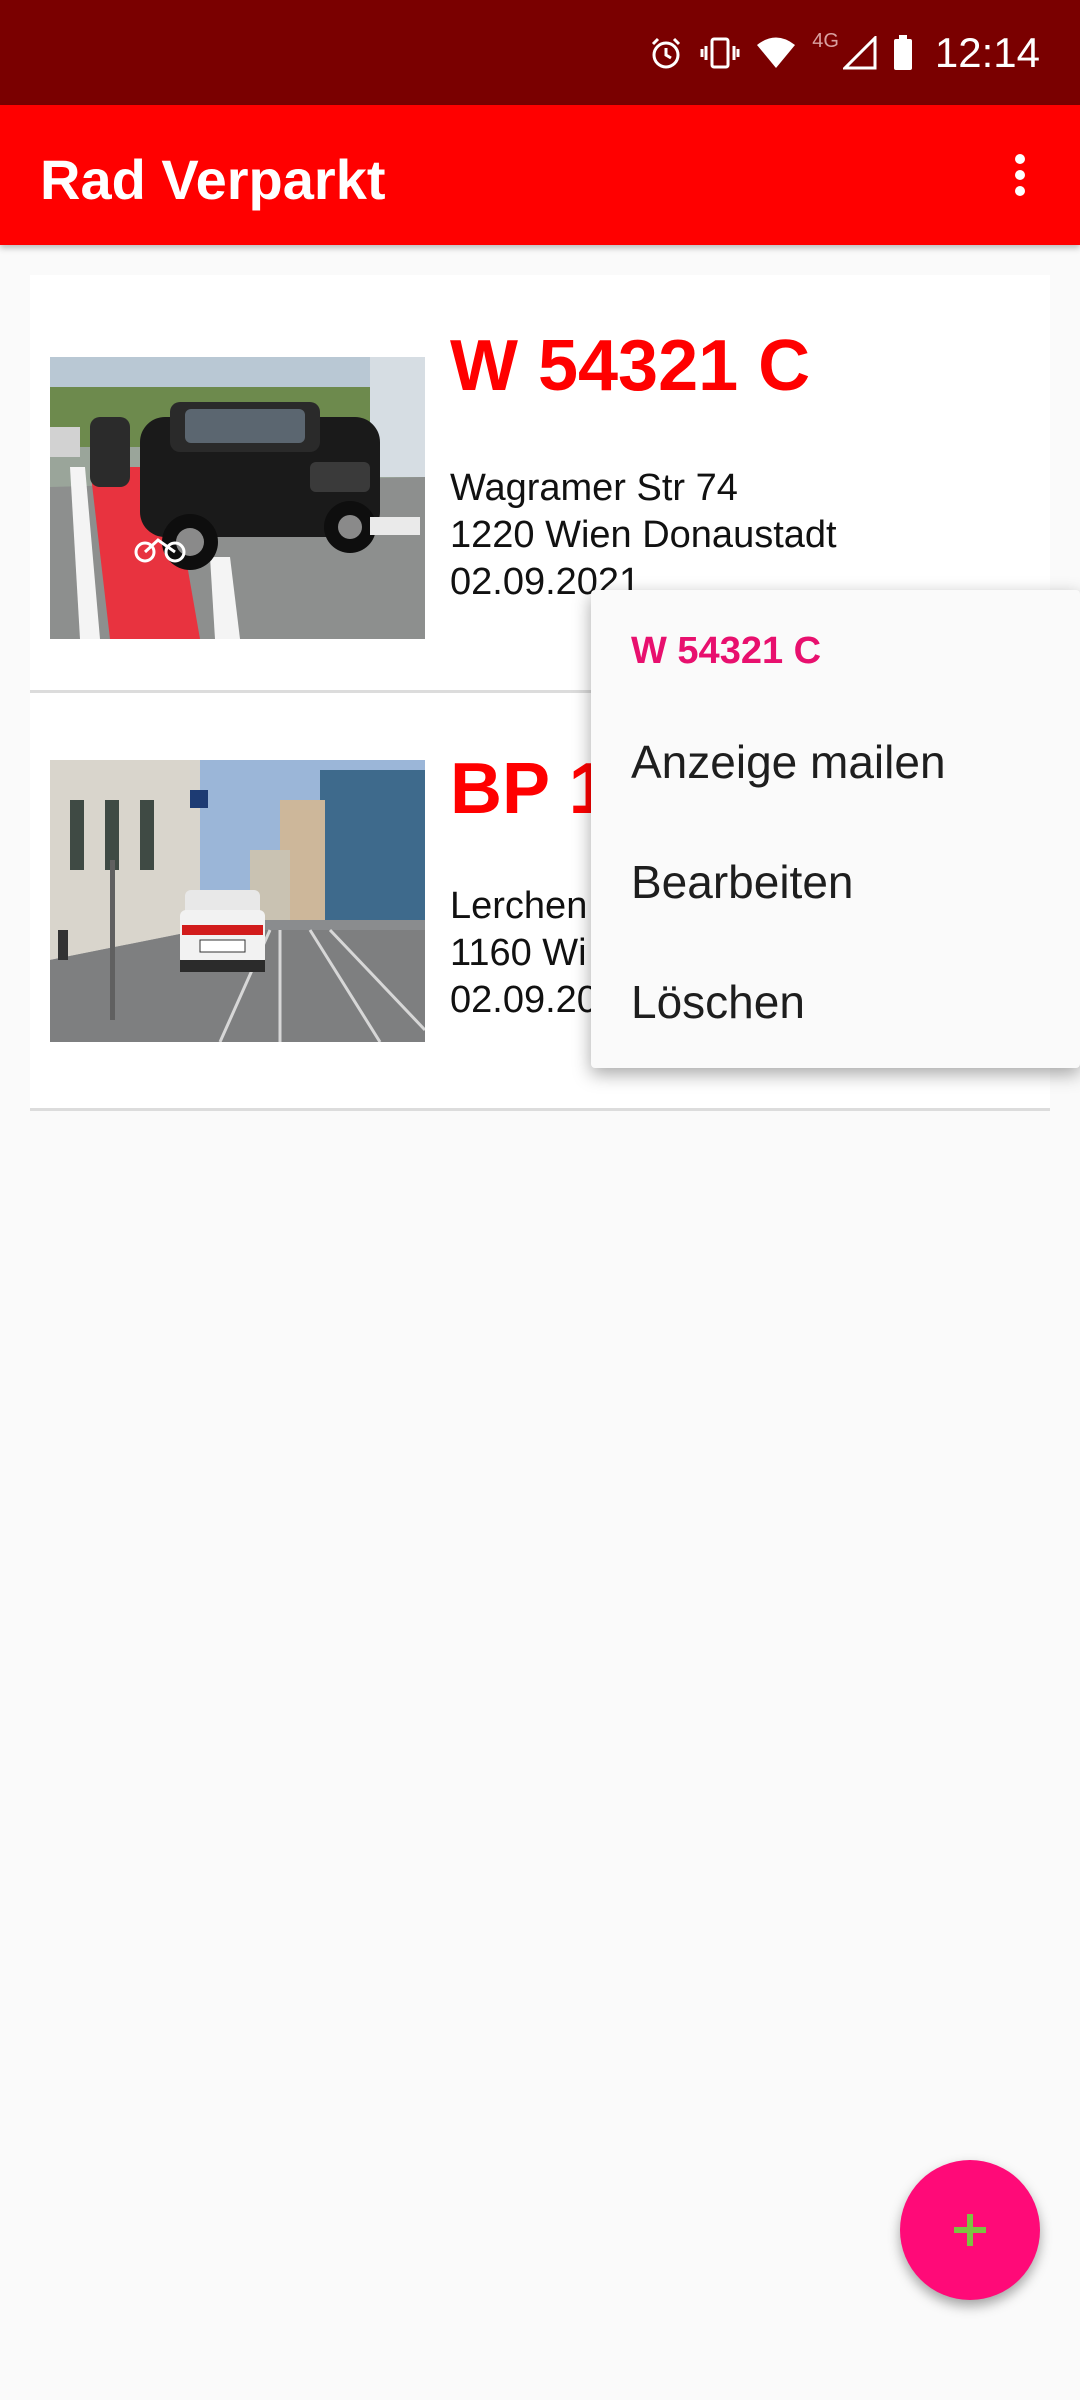 Image resolution: width=1080 pixels, height=2400 pixels. Describe the element at coordinates (902, 52) in the screenshot. I see `battery-icon` at that location.